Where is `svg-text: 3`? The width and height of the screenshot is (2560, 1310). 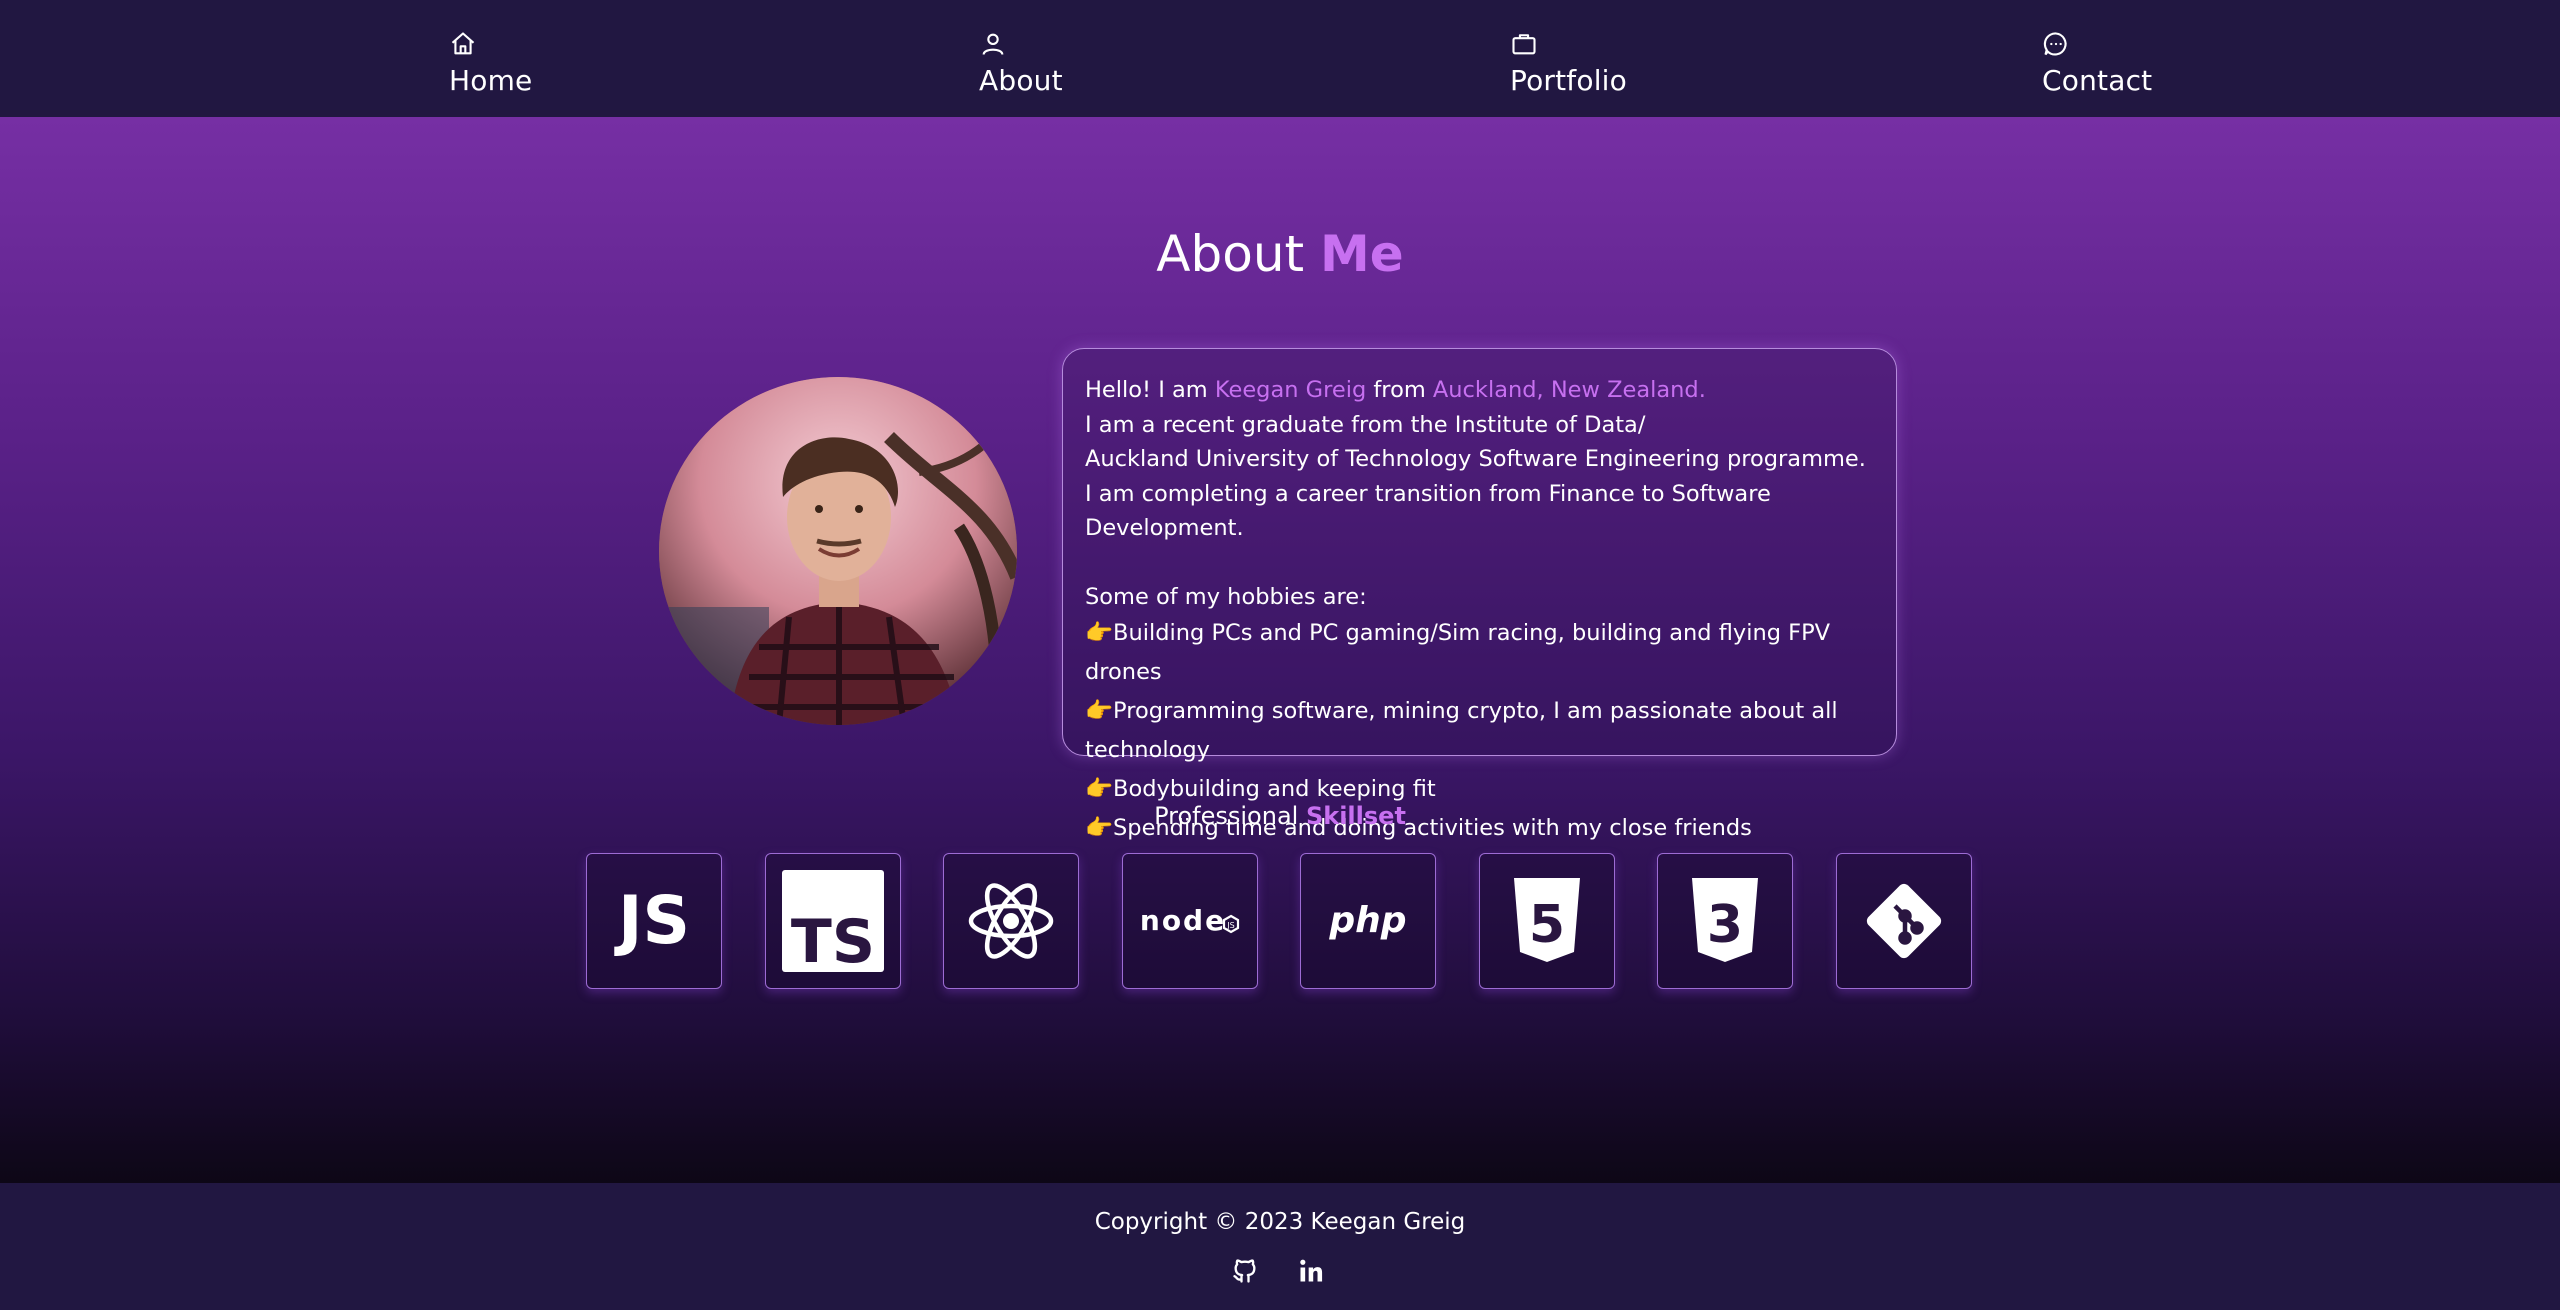 svg-text: 3 is located at coordinates (1725, 925).